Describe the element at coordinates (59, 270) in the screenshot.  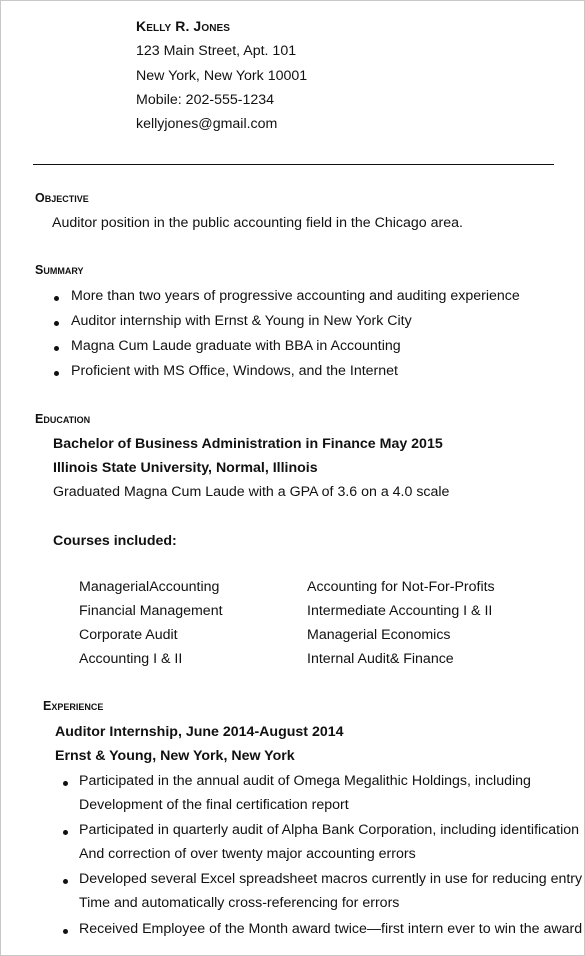
I see `summary-heading: Summary` at that location.